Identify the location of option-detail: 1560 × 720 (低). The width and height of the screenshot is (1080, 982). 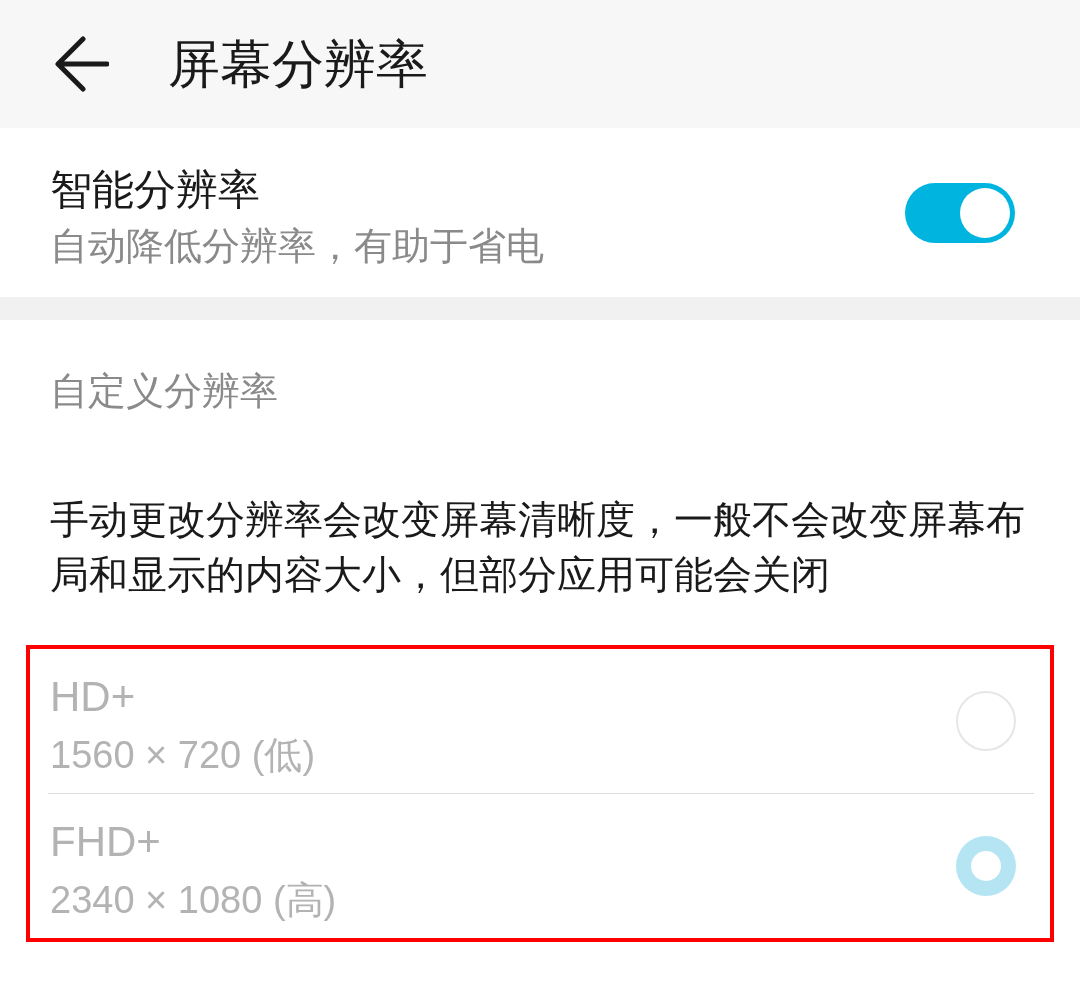
(183, 755).